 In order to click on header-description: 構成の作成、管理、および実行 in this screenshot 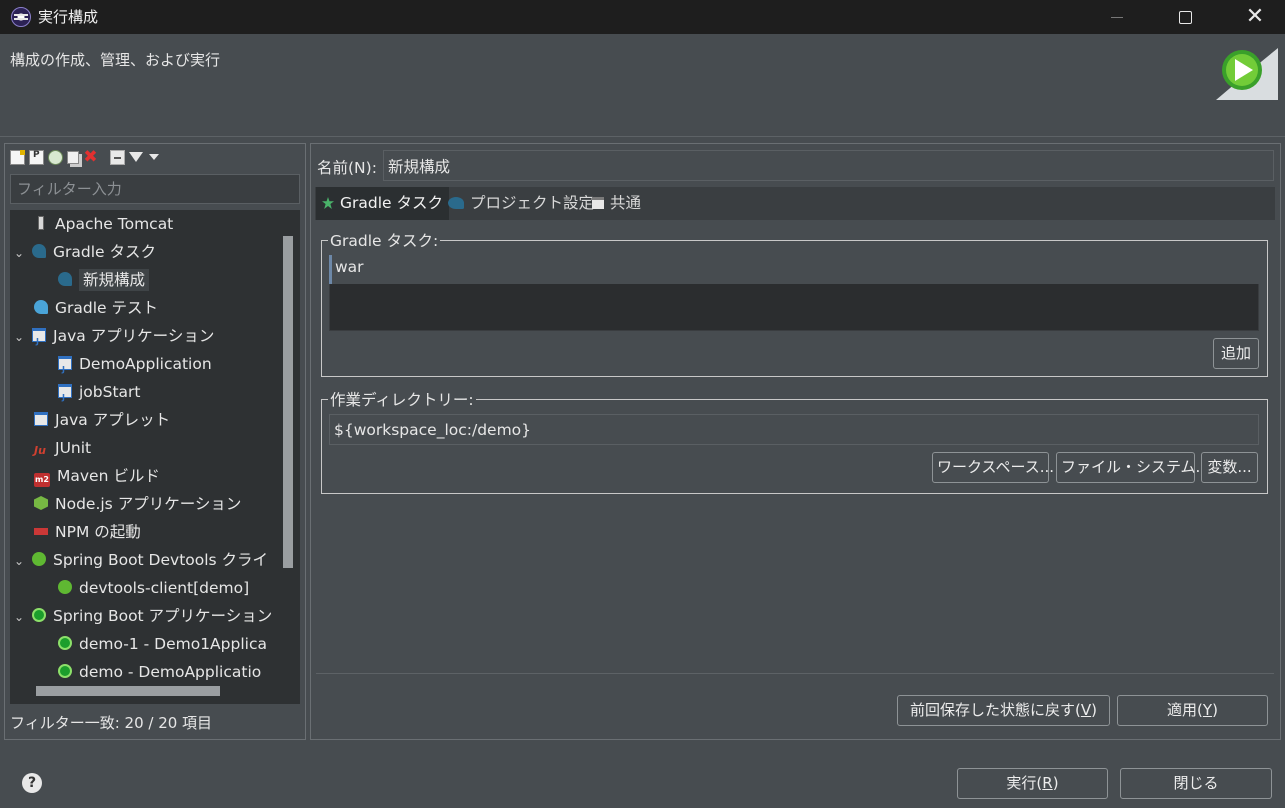, I will do `click(115, 60)`.